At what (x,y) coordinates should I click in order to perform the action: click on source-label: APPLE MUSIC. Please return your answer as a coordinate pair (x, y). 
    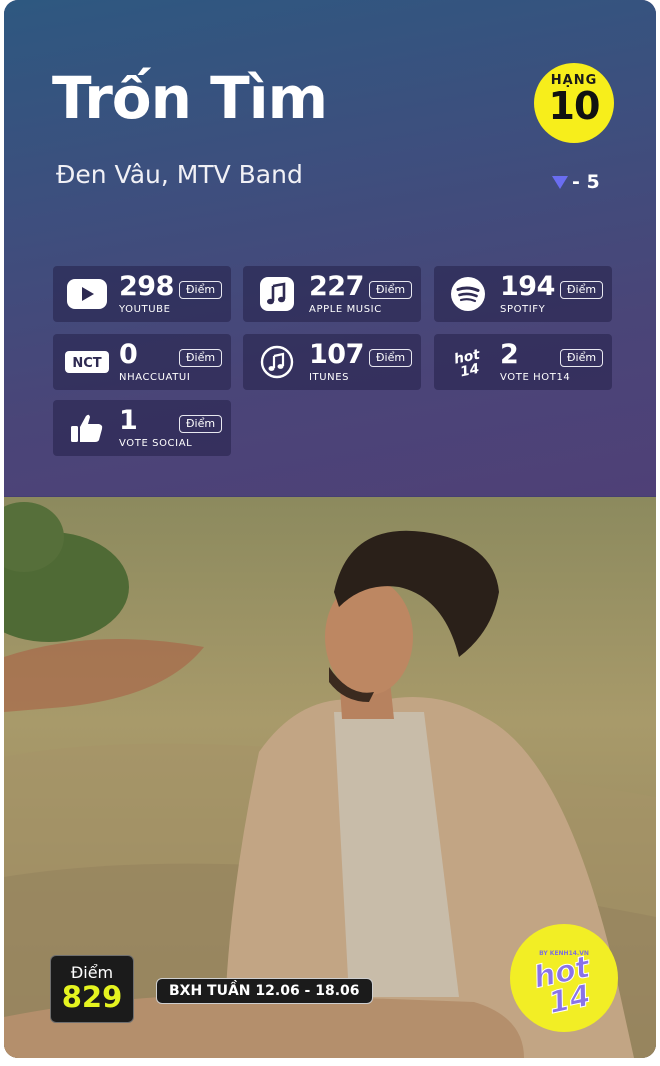
    Looking at the image, I should click on (345, 309).